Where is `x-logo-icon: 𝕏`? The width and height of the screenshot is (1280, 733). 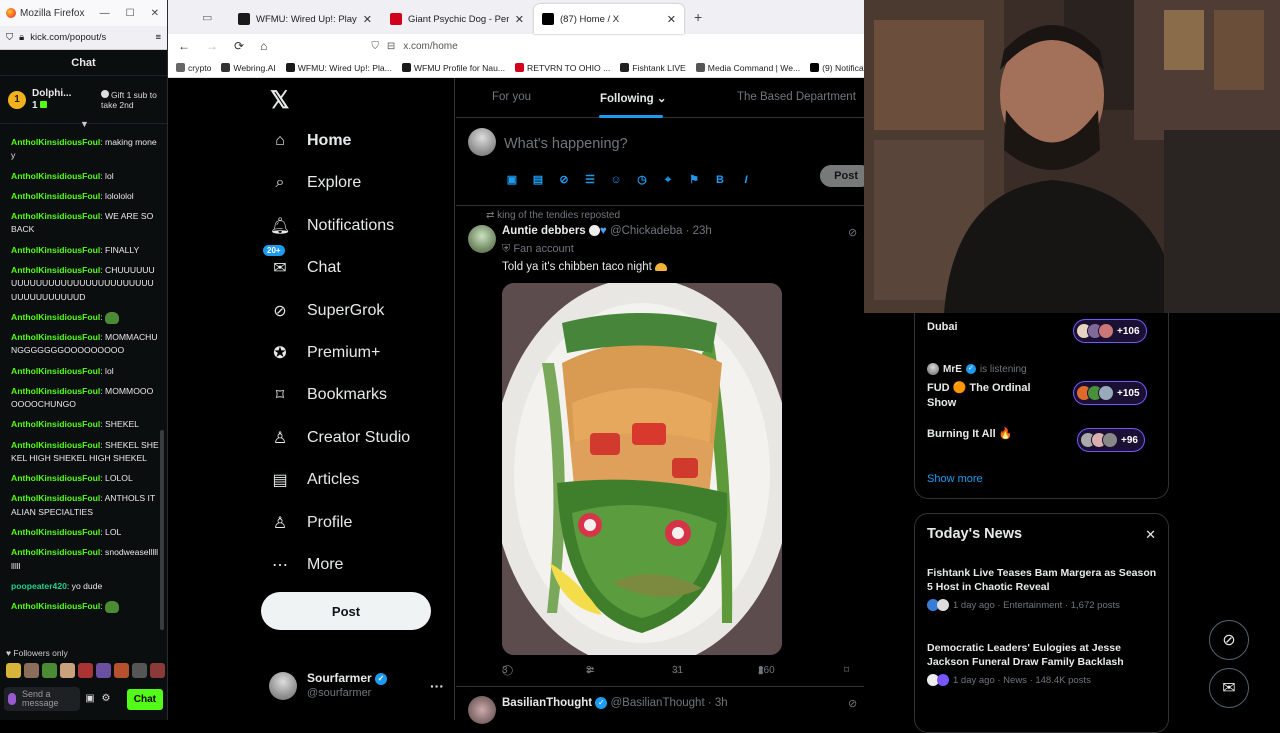
x-logo-icon: 𝕏 is located at coordinates (279, 100).